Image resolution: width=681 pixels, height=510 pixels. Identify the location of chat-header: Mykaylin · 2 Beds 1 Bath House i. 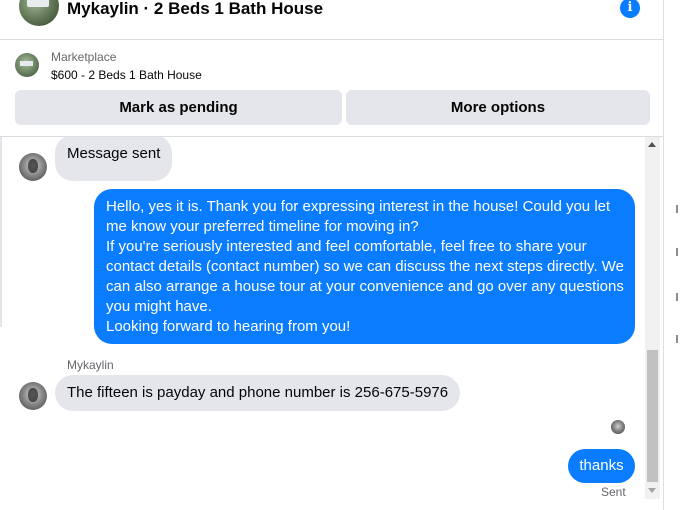
(332, 20).